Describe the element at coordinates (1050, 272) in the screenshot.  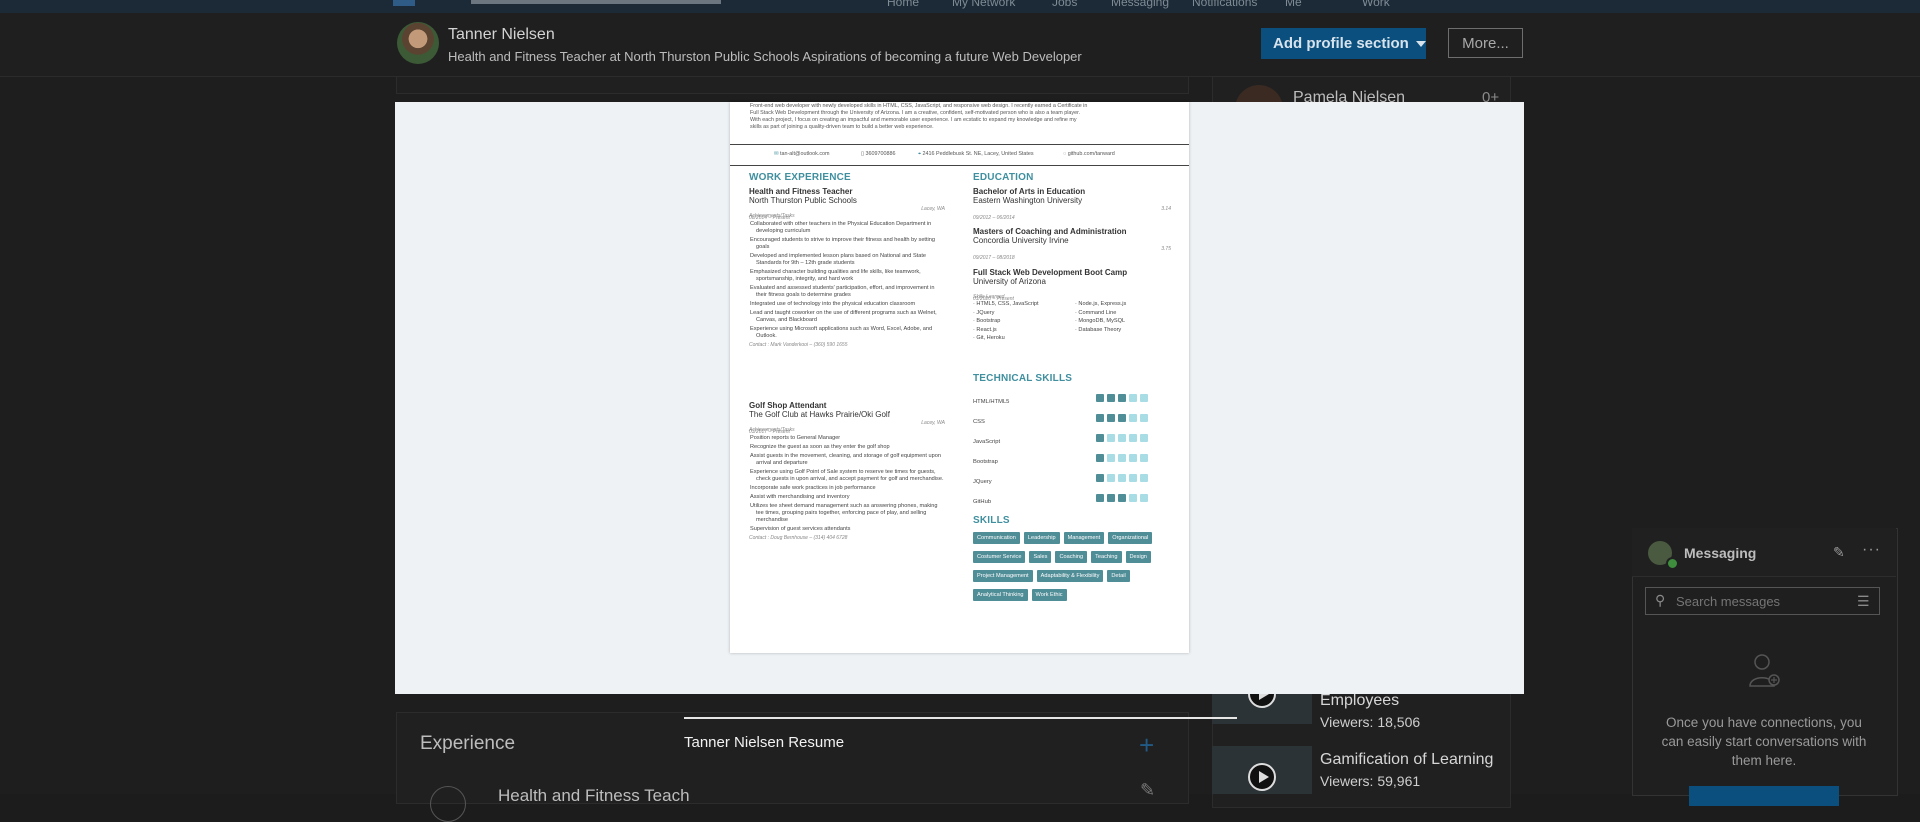
I see `edu-degree: Full Stack Web Development Boot Camp` at that location.